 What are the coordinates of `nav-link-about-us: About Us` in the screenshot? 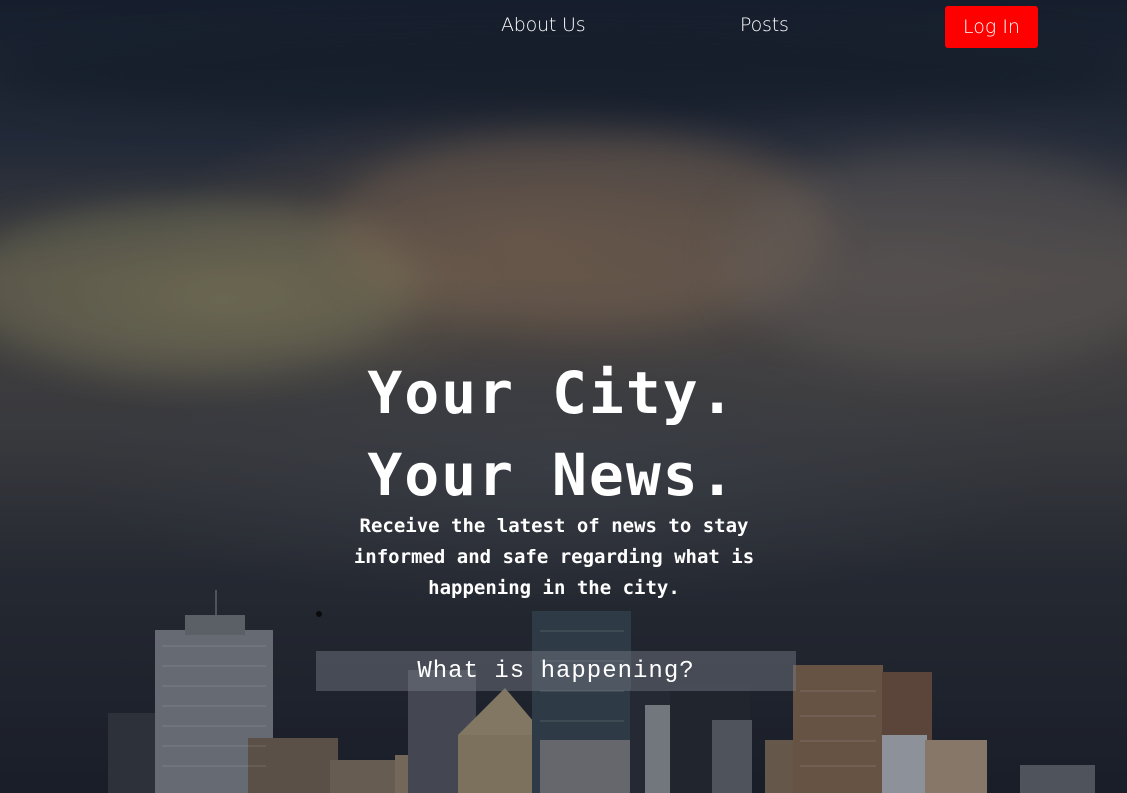 It's located at (543, 25).